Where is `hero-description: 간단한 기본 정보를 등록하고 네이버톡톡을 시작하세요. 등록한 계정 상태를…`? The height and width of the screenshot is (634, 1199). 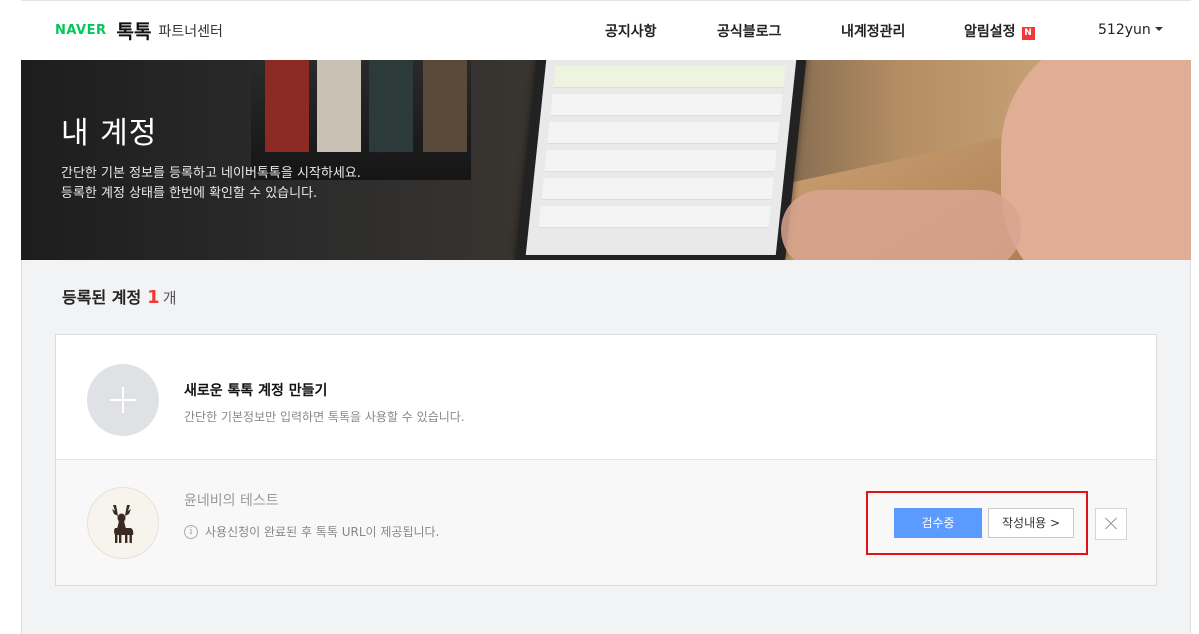 hero-description: 간단한 기본 정보를 등록하고 네이버톡톡을 시작하세요. 등록한 계정 상태를… is located at coordinates (211, 184).